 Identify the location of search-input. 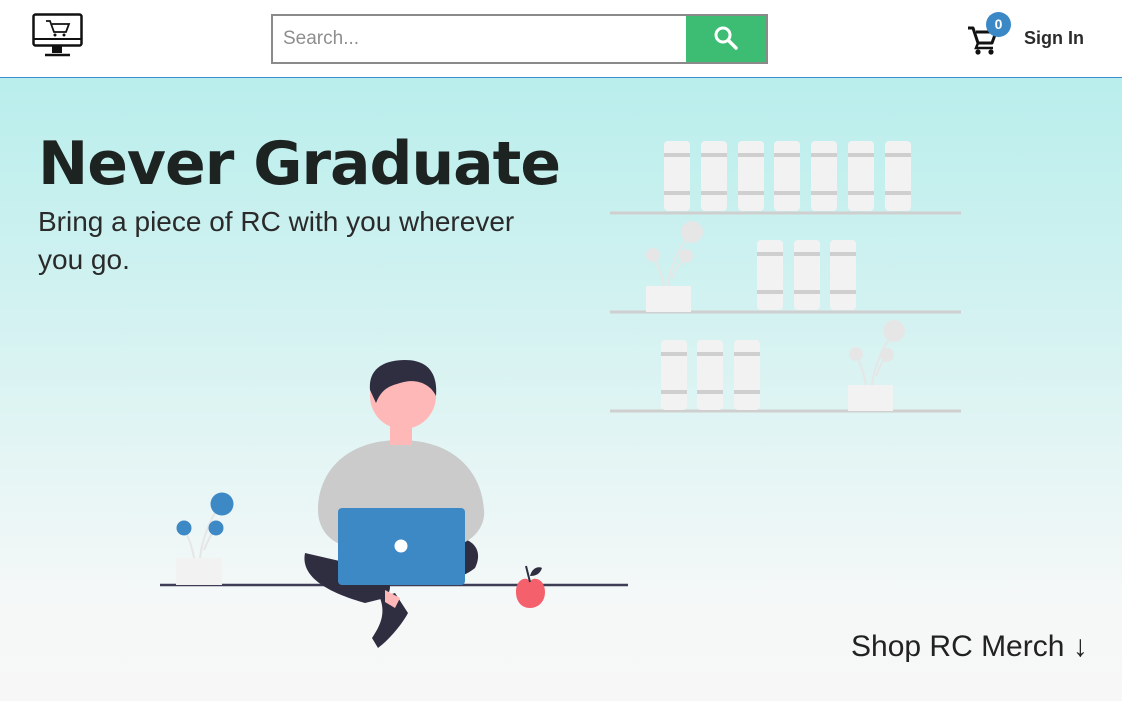
(480, 39).